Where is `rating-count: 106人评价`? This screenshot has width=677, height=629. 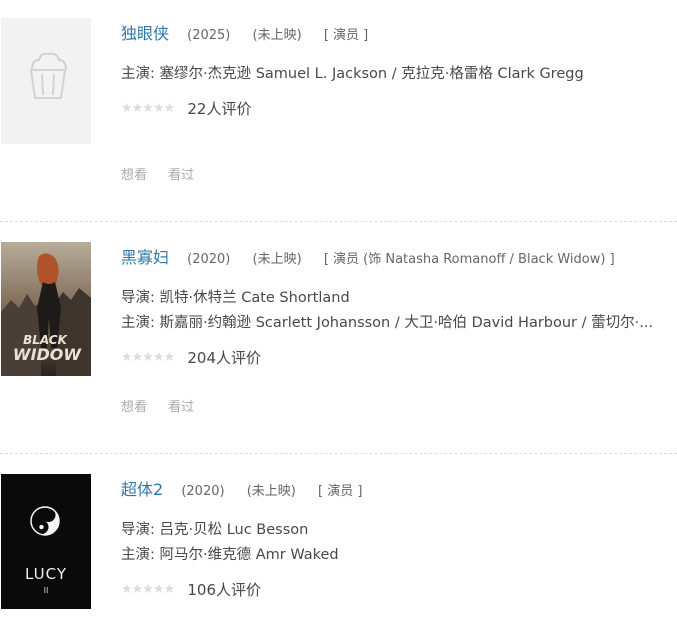 rating-count: 106人评价 is located at coordinates (224, 590).